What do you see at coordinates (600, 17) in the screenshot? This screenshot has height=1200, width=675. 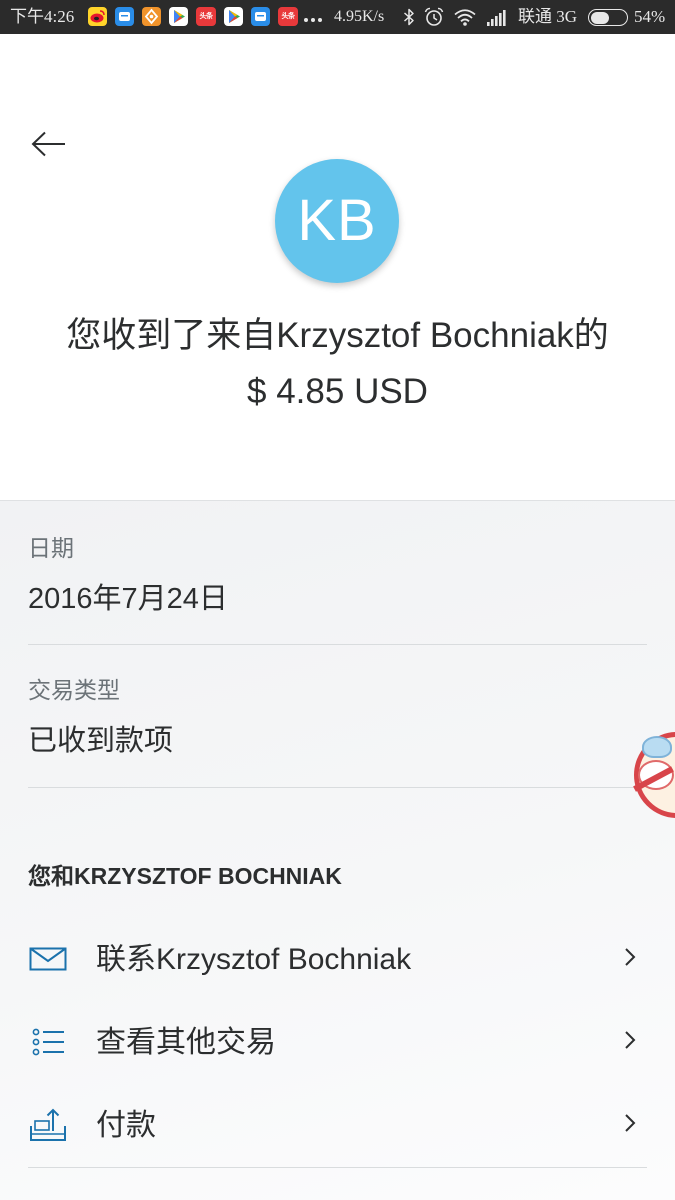 I see `battery-level-fill` at bounding box center [600, 17].